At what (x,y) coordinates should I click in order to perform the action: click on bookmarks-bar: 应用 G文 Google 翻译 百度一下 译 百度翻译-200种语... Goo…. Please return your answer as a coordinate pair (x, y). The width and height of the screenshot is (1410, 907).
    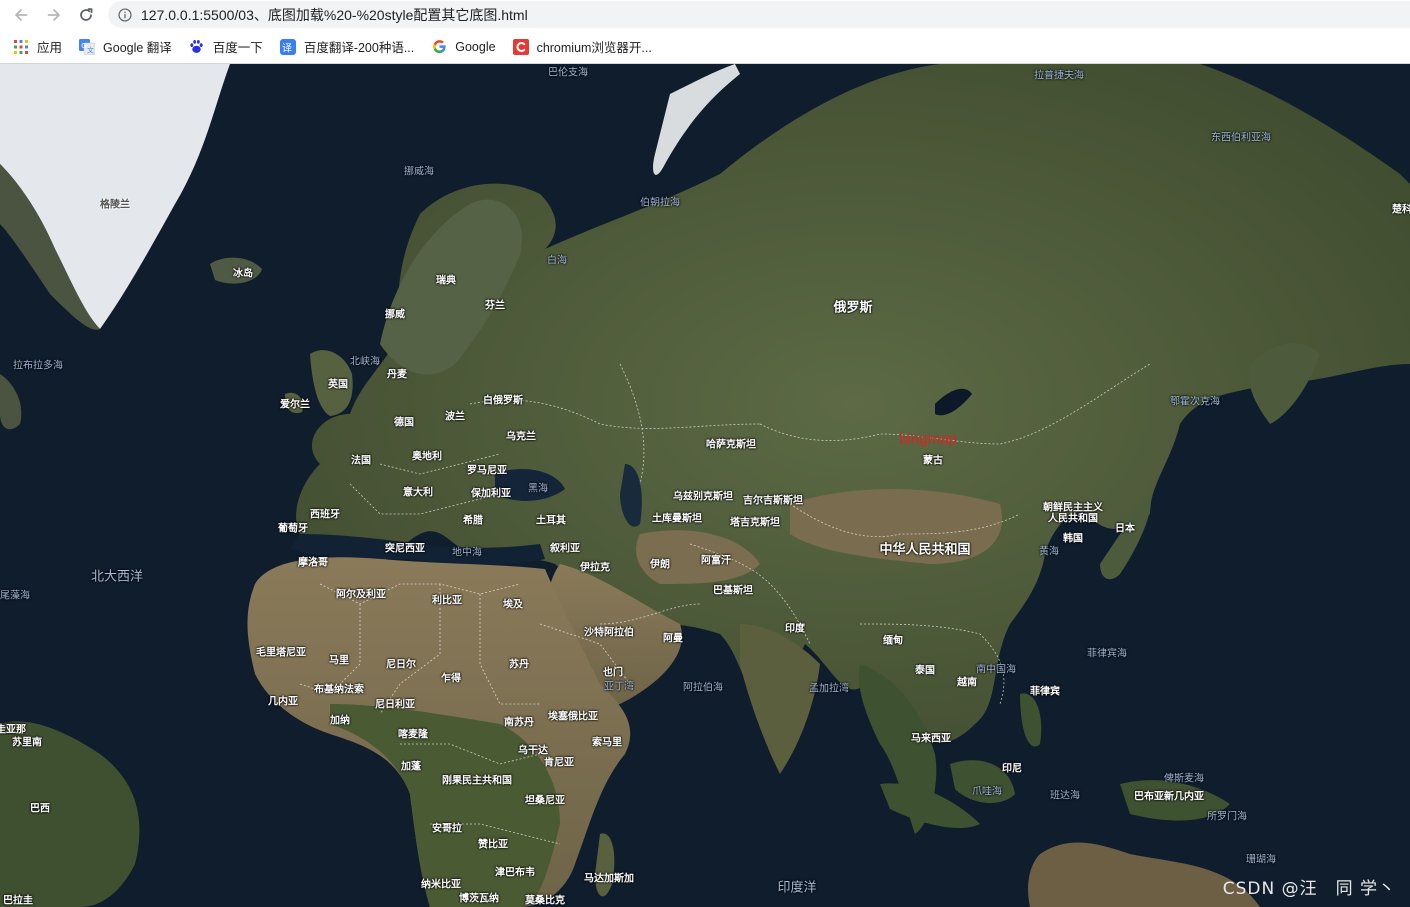
    Looking at the image, I should click on (705, 47).